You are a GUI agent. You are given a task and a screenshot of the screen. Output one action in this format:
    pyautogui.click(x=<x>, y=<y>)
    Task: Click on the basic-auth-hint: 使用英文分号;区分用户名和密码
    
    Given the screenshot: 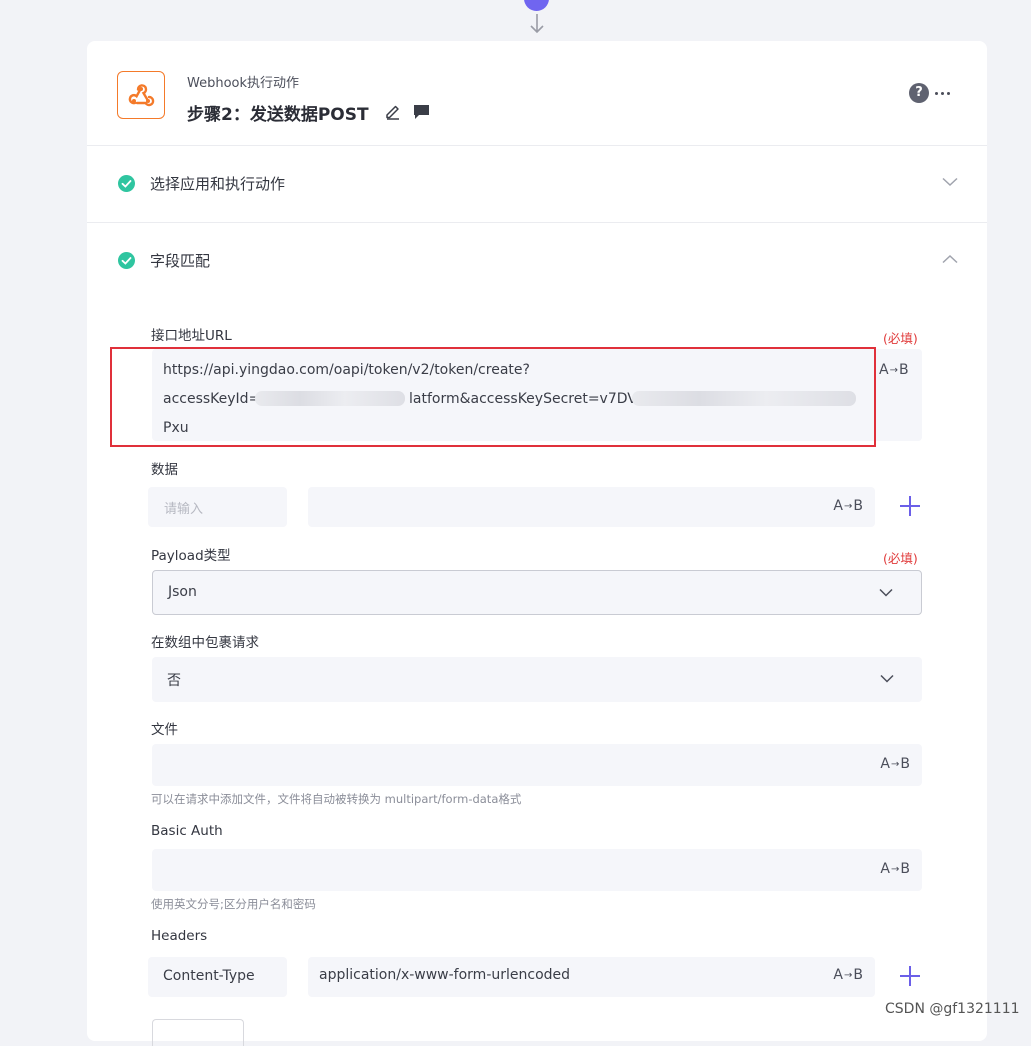 What is the action you would take?
    pyautogui.click(x=233, y=904)
    